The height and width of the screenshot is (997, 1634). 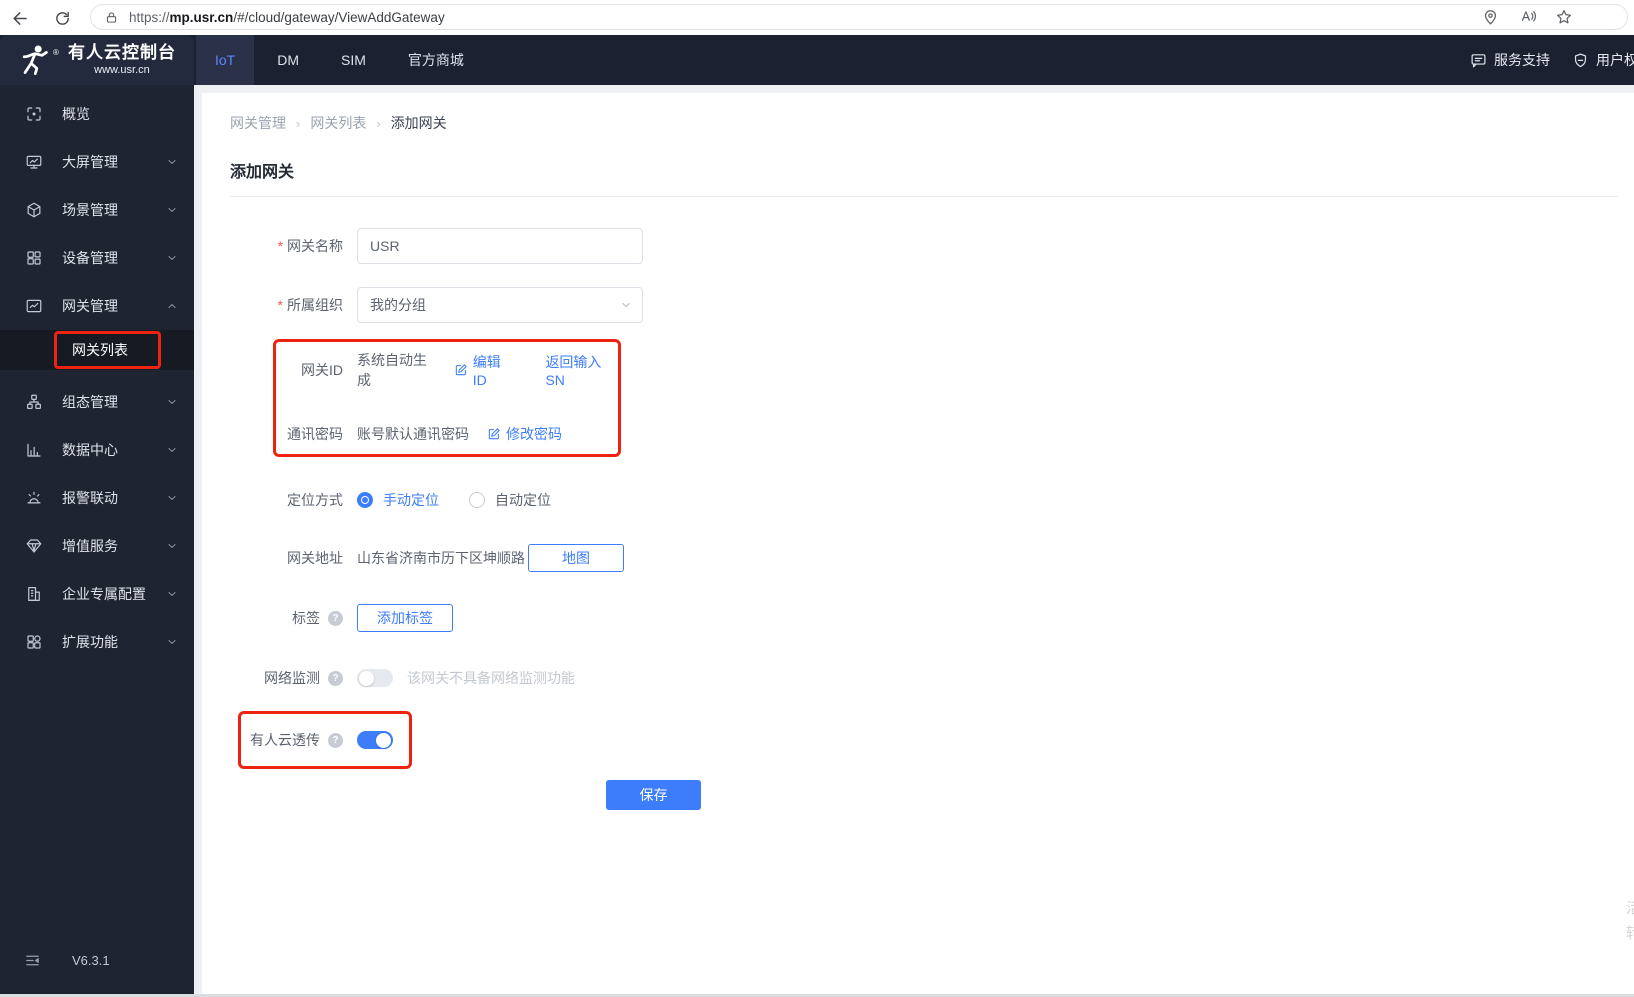 What do you see at coordinates (918, 558) in the screenshot?
I see `gateway-address-row: 网关地址 山东省济南市历下区坤顺路 地图` at bounding box center [918, 558].